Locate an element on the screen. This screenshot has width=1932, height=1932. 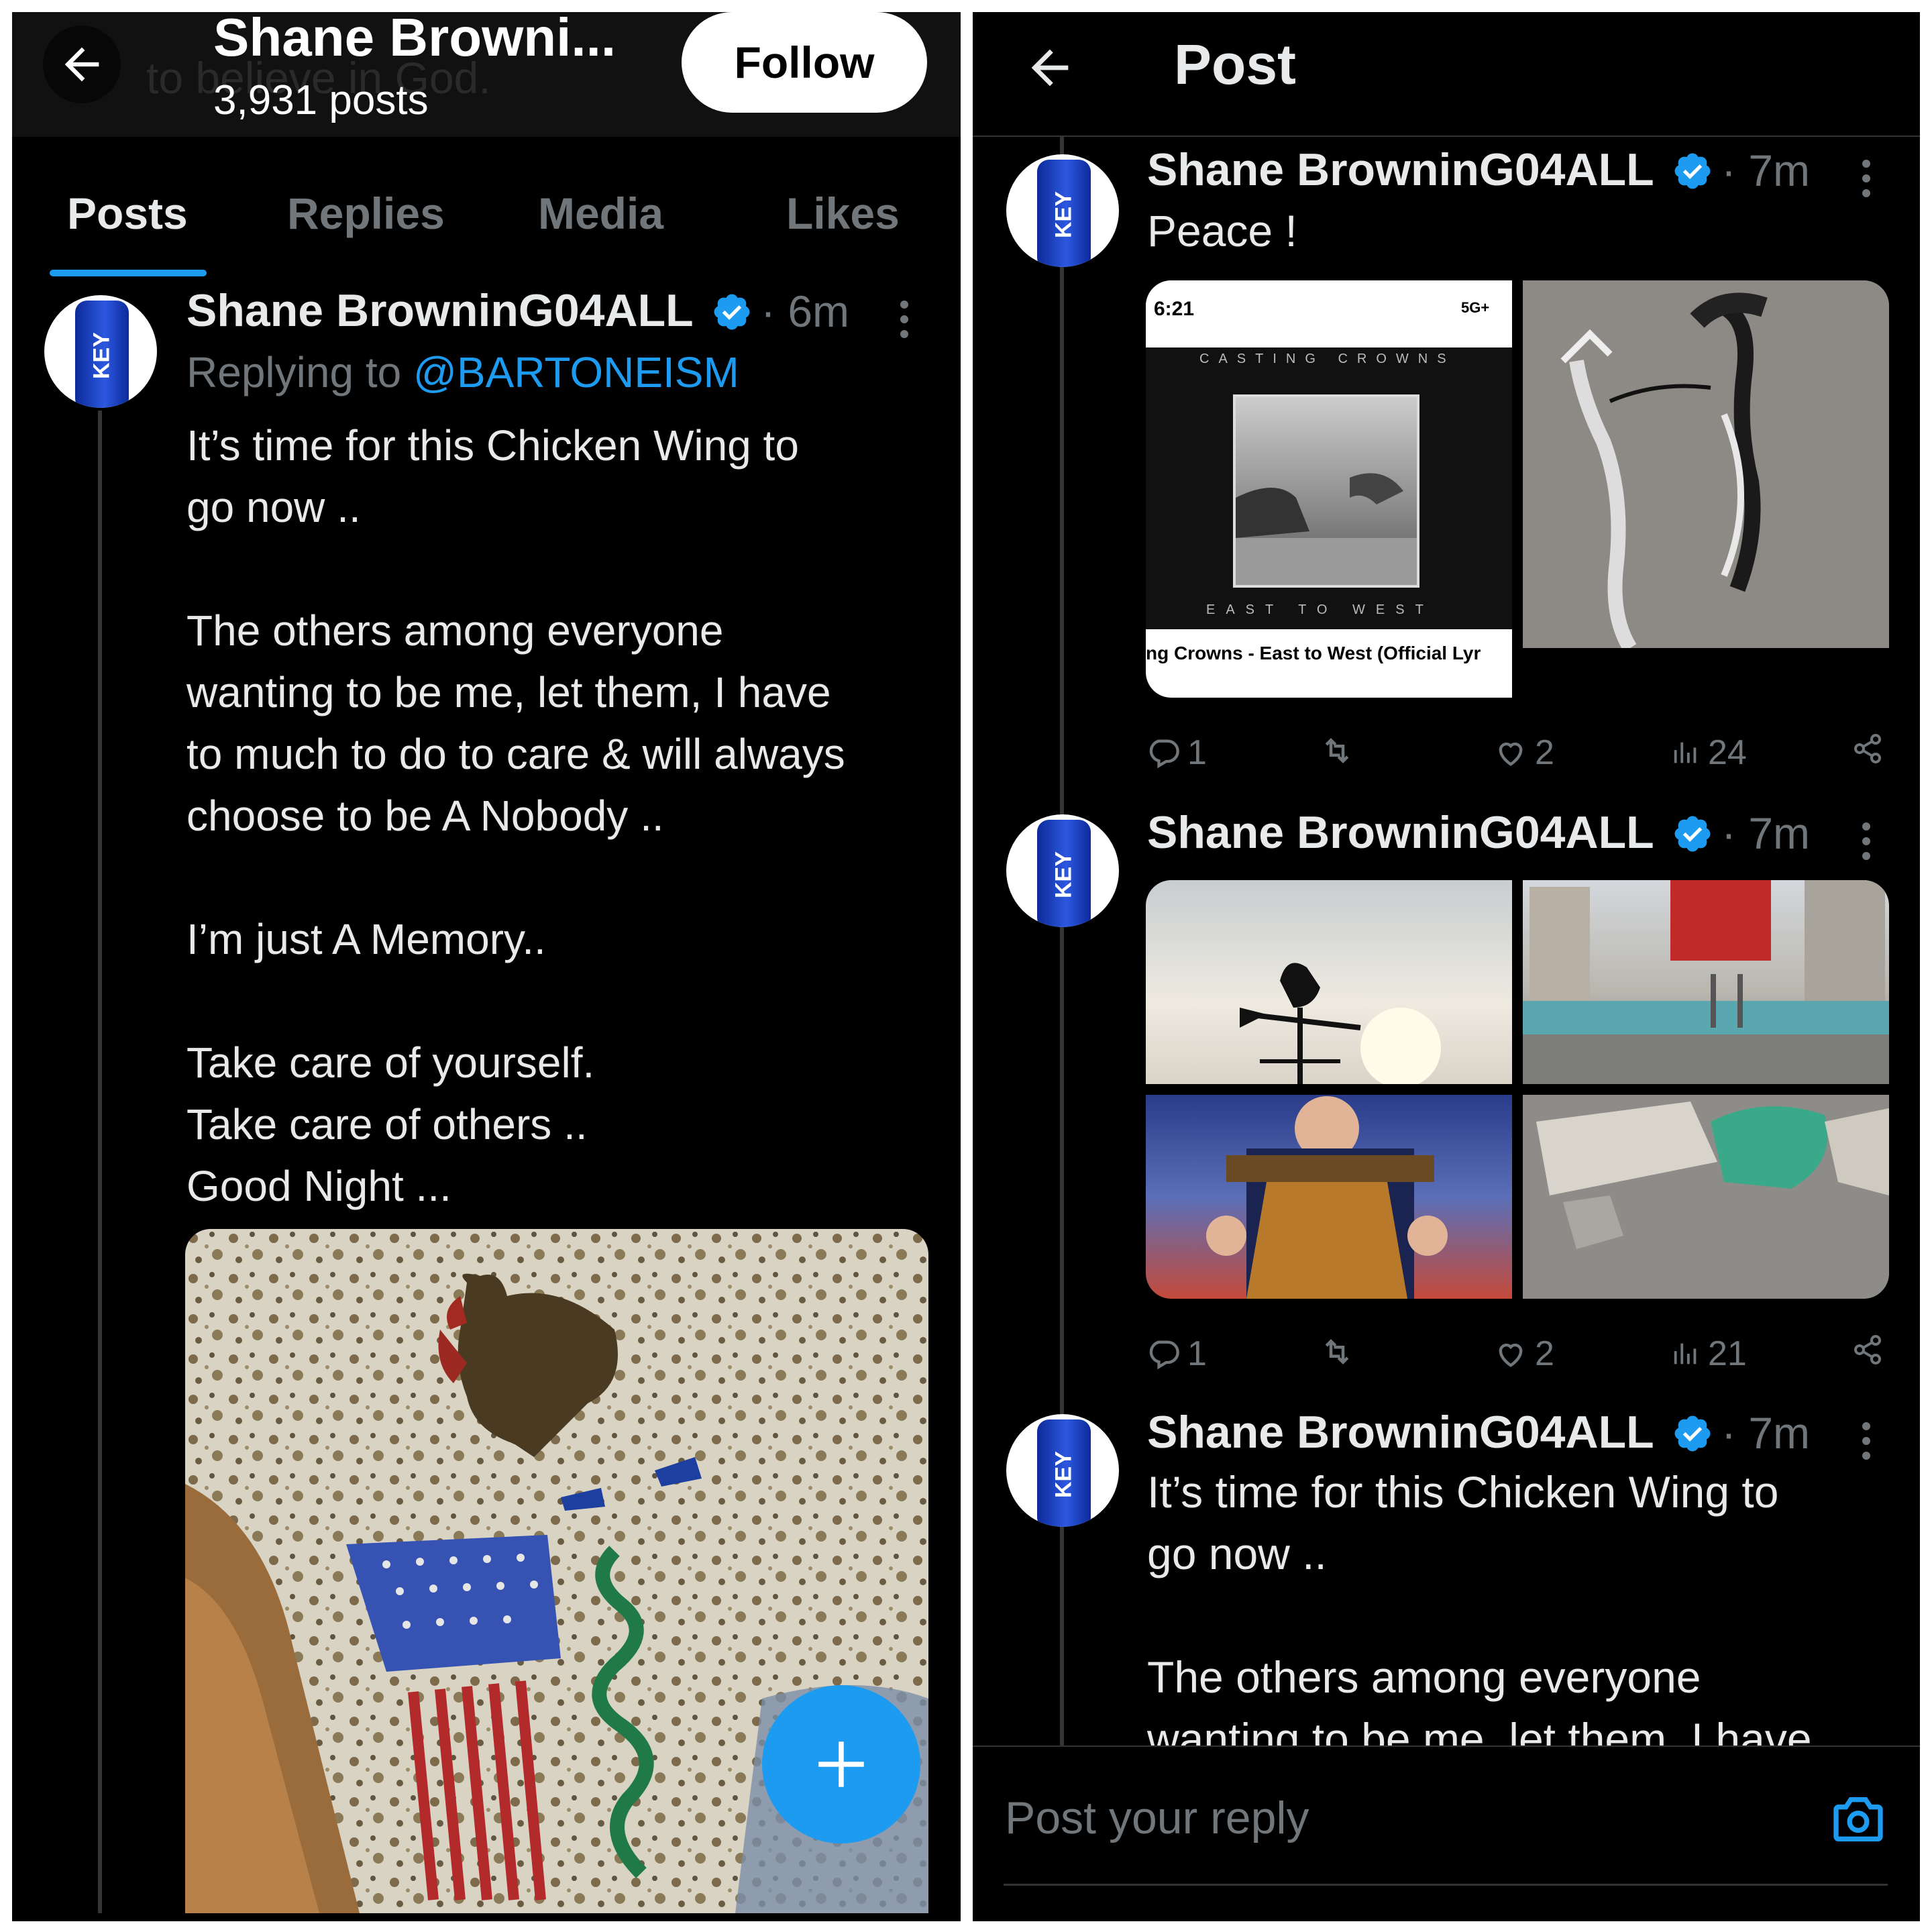
thread-line is located at coordinates (100, 1162).